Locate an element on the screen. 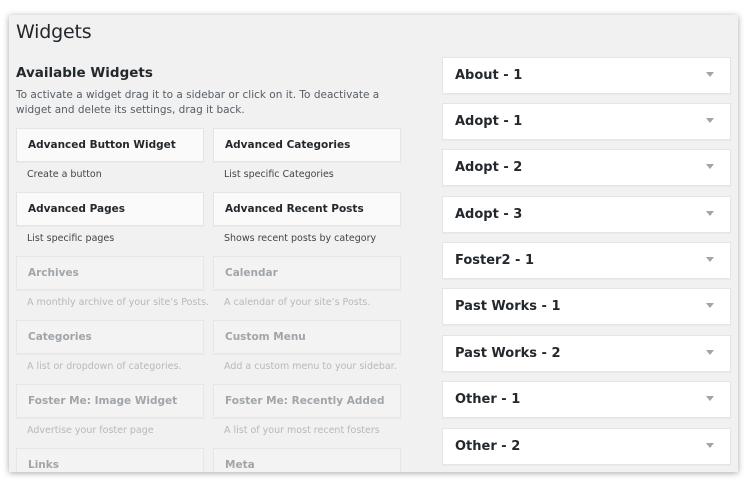 This screenshot has height=486, width=750. widget-advanced-pages: Advanced Pages List specific pages is located at coordinates (110, 218).